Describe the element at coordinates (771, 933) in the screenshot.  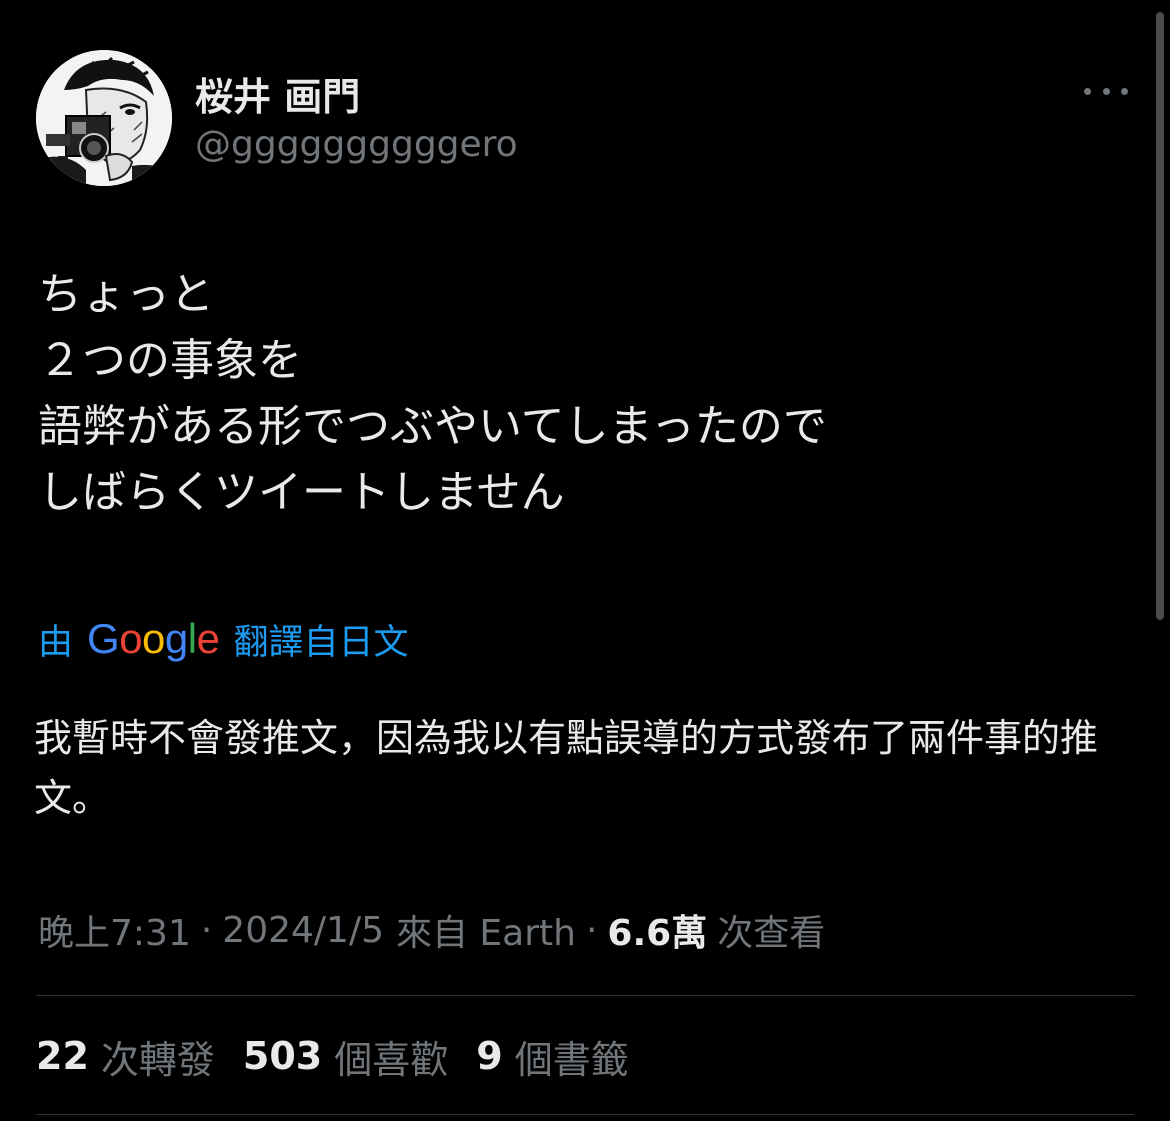
I see `views-label: 次查看` at that location.